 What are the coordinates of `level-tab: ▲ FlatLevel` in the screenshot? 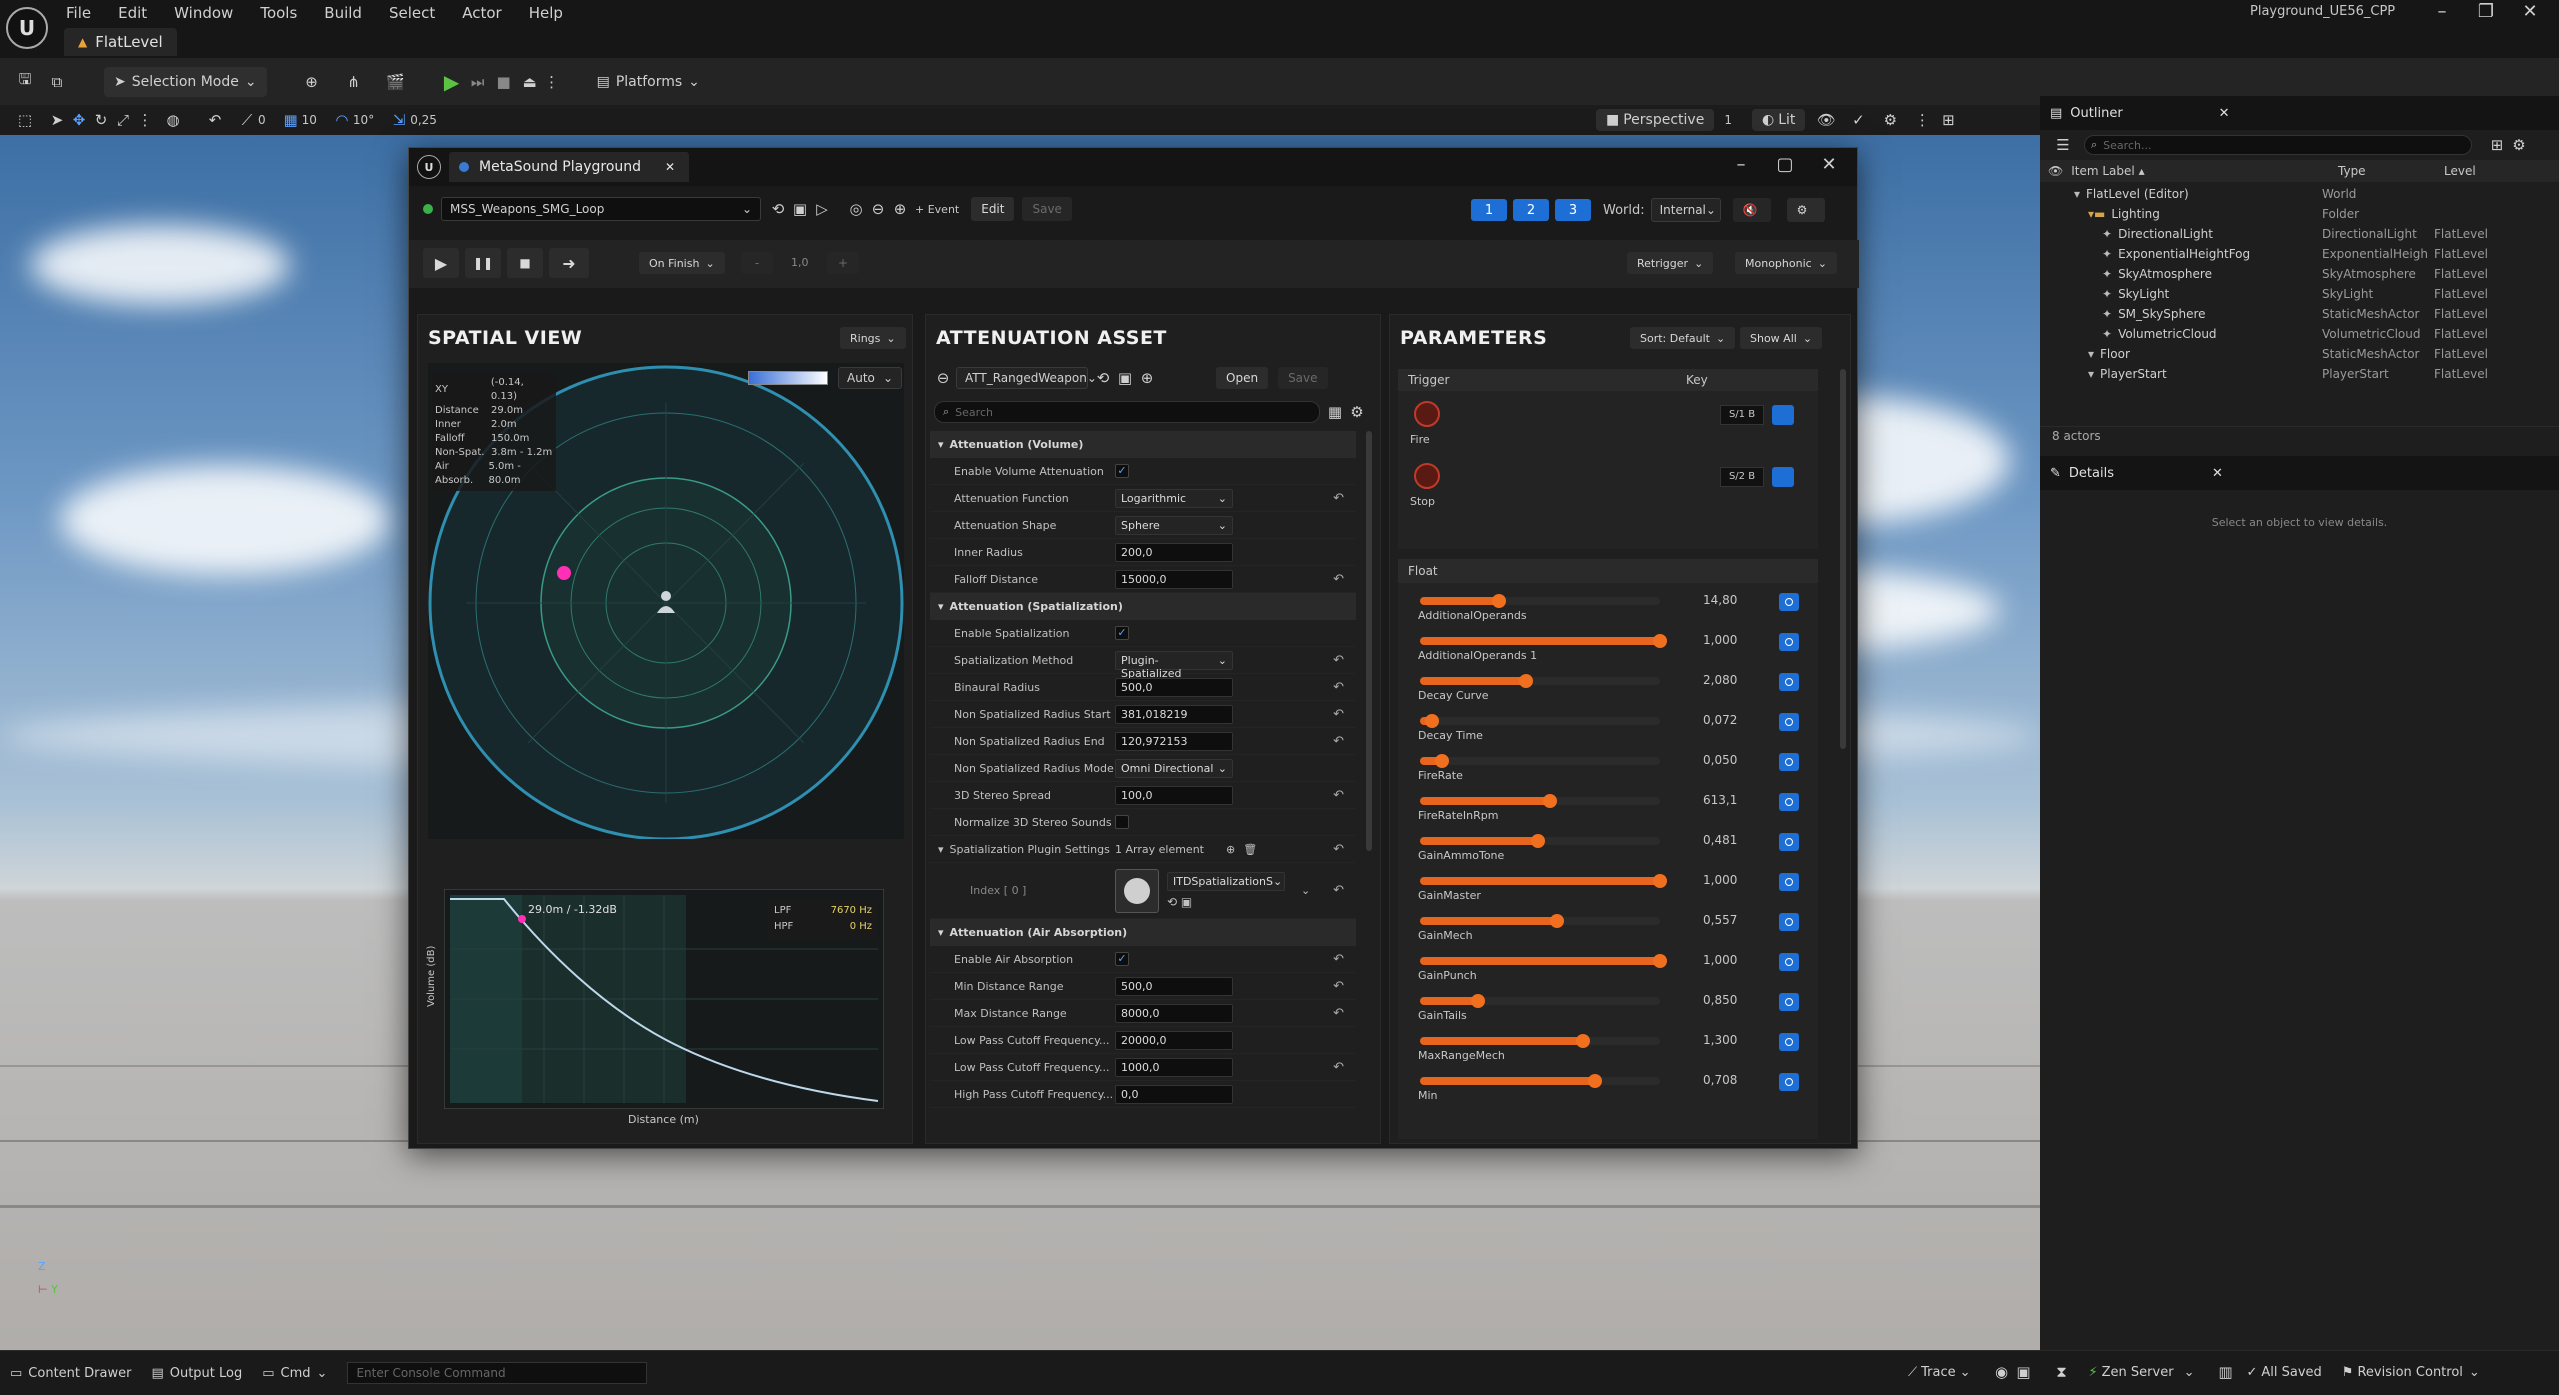 It's located at (120, 42).